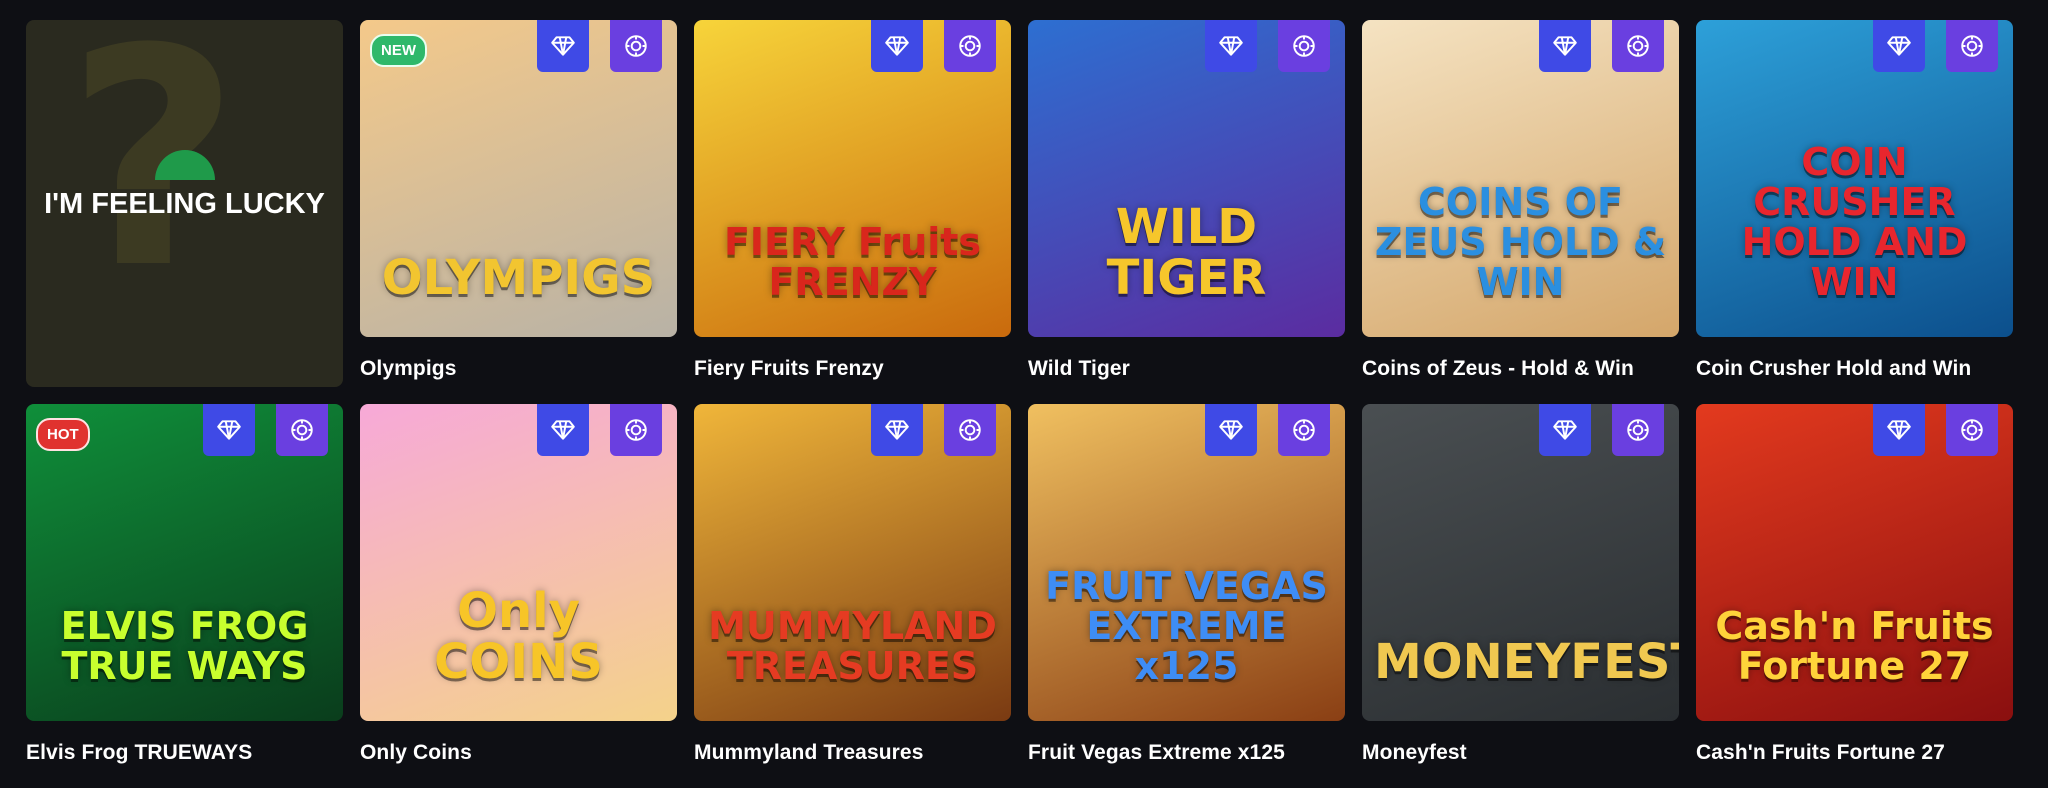  Describe the element at coordinates (852, 262) in the screenshot. I see `game-art-title: FIERY Fruits FRENZY` at that location.